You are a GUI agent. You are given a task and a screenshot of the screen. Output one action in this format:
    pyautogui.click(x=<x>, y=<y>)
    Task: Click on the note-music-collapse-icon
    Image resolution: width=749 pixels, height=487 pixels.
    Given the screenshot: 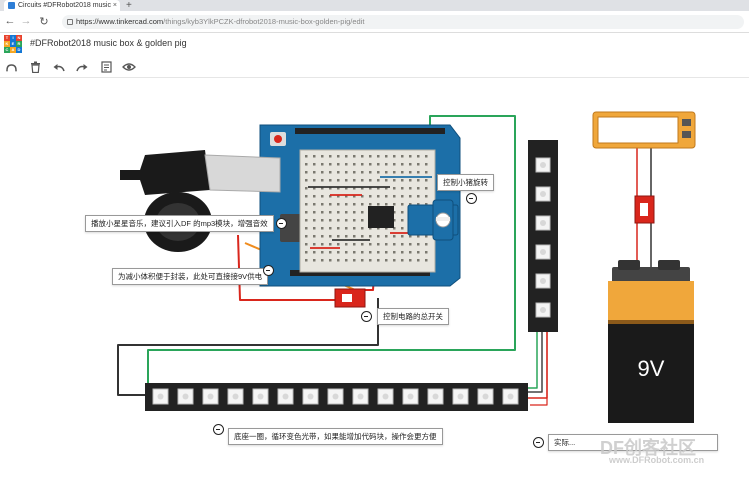 What is the action you would take?
    pyautogui.click(x=281, y=223)
    